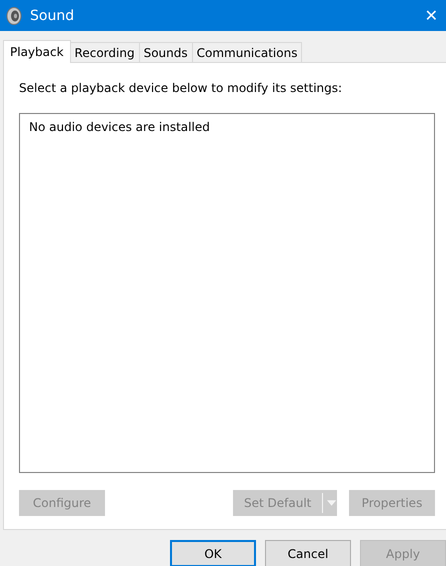 Image resolution: width=446 pixels, height=566 pixels. Describe the element at coordinates (14, 15) in the screenshot. I see `speaker-icon` at that location.